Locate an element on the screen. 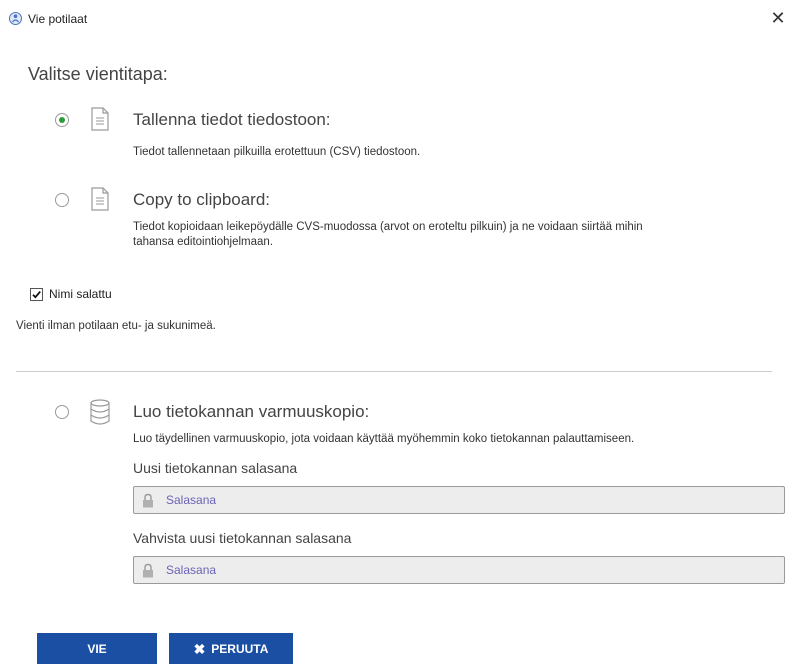  export-button-label: VIE is located at coordinates (97, 649).